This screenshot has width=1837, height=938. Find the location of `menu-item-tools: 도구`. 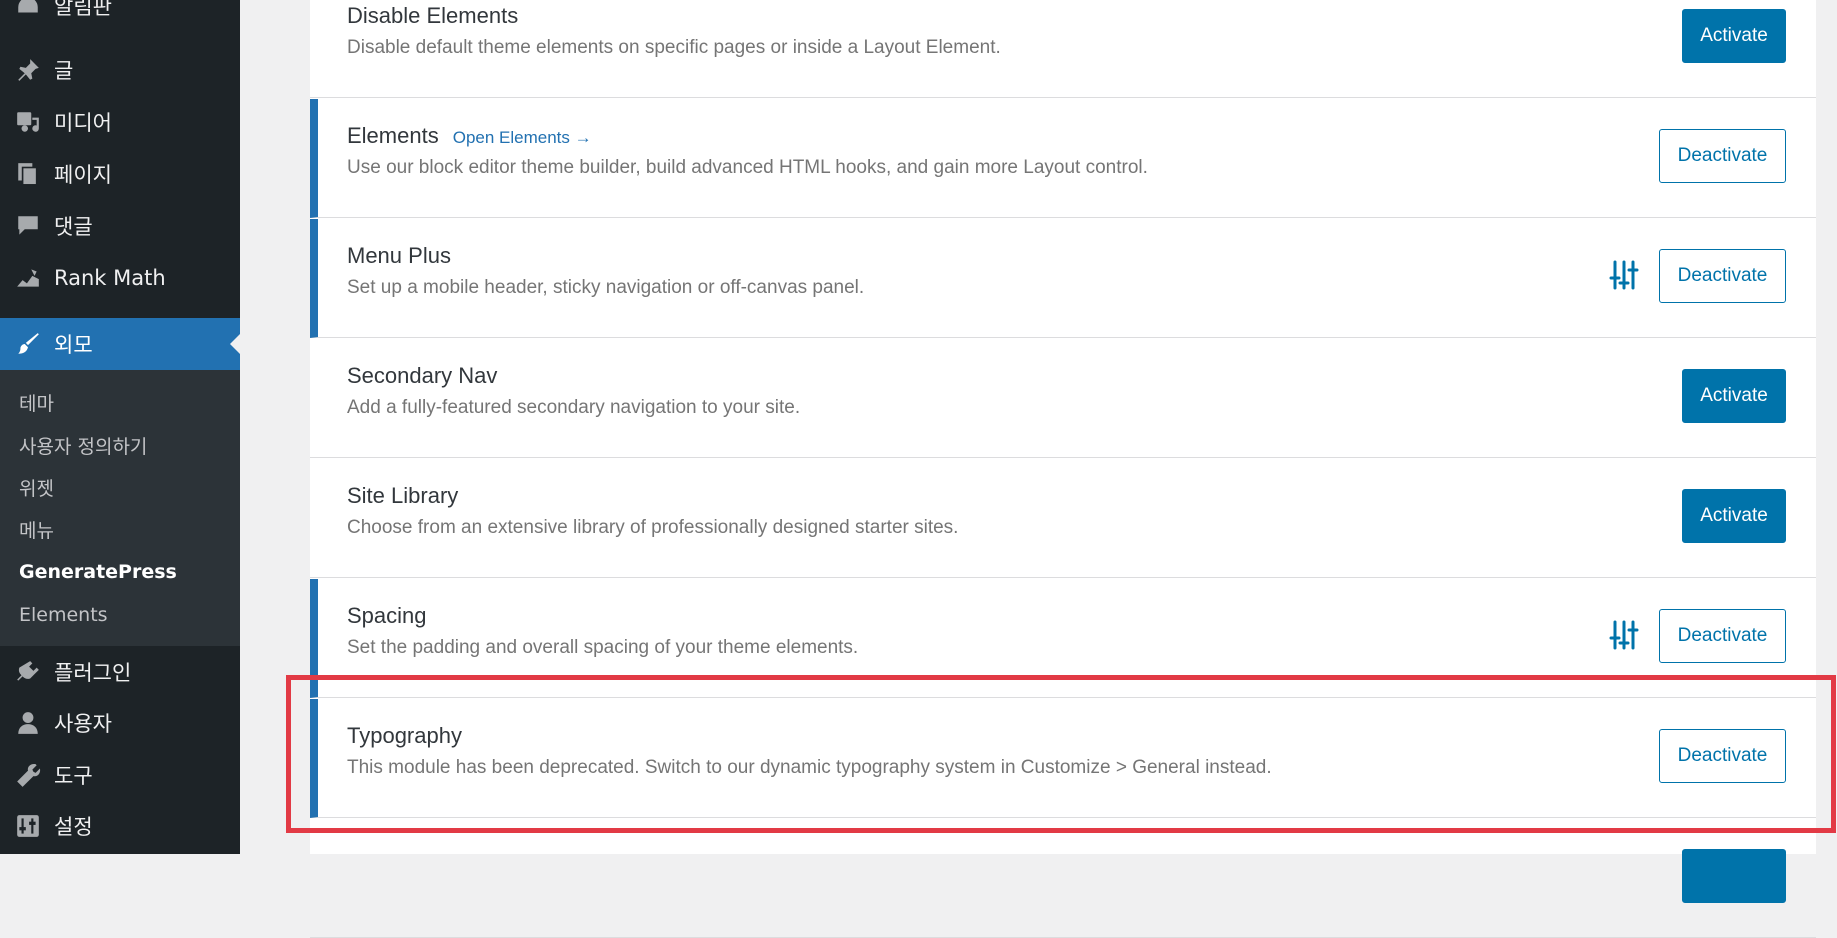

menu-item-tools: 도구 is located at coordinates (120, 775).